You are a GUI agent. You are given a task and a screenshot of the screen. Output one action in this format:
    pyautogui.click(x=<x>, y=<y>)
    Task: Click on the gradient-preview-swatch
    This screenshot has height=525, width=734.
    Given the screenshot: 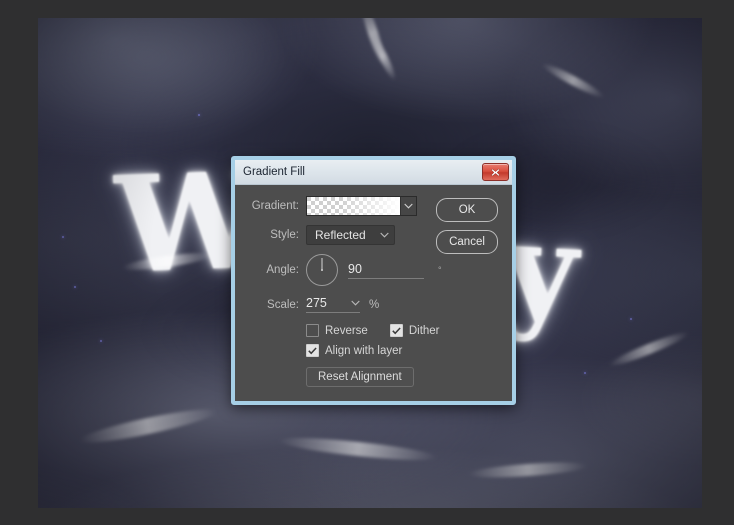 What is the action you would take?
    pyautogui.click(x=353, y=206)
    